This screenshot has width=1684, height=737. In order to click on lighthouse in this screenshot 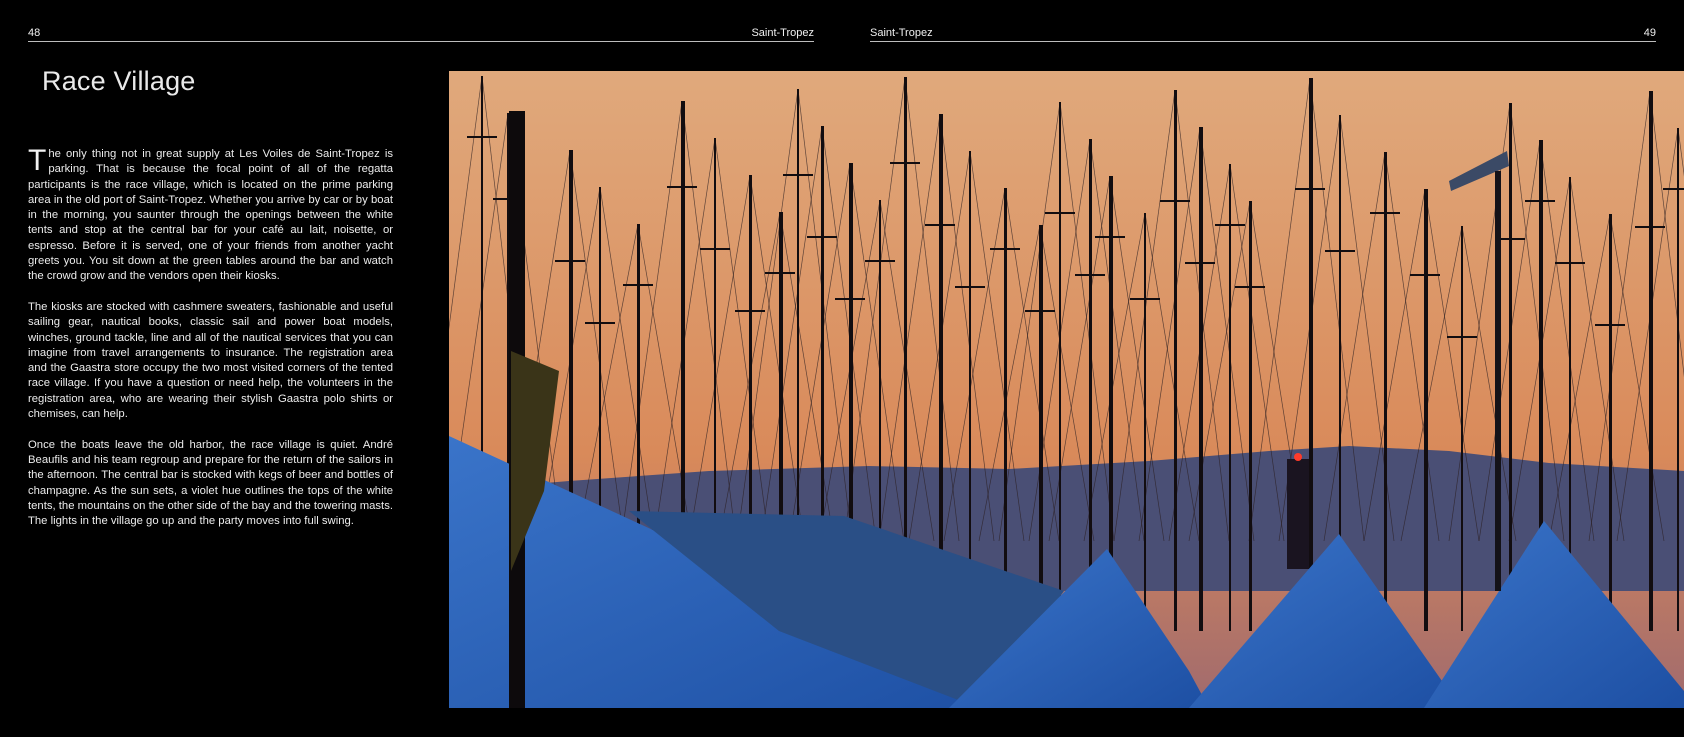, I will do `click(1298, 514)`.